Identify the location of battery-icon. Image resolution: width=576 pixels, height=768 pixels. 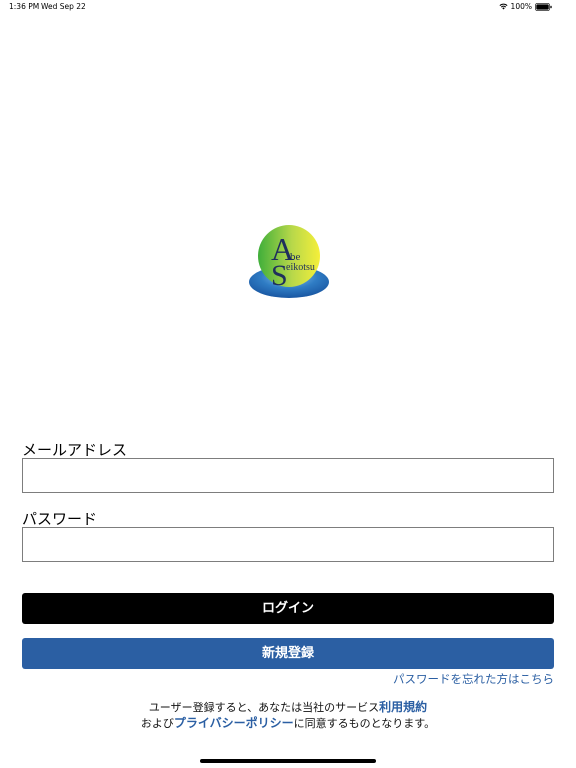
(543, 6).